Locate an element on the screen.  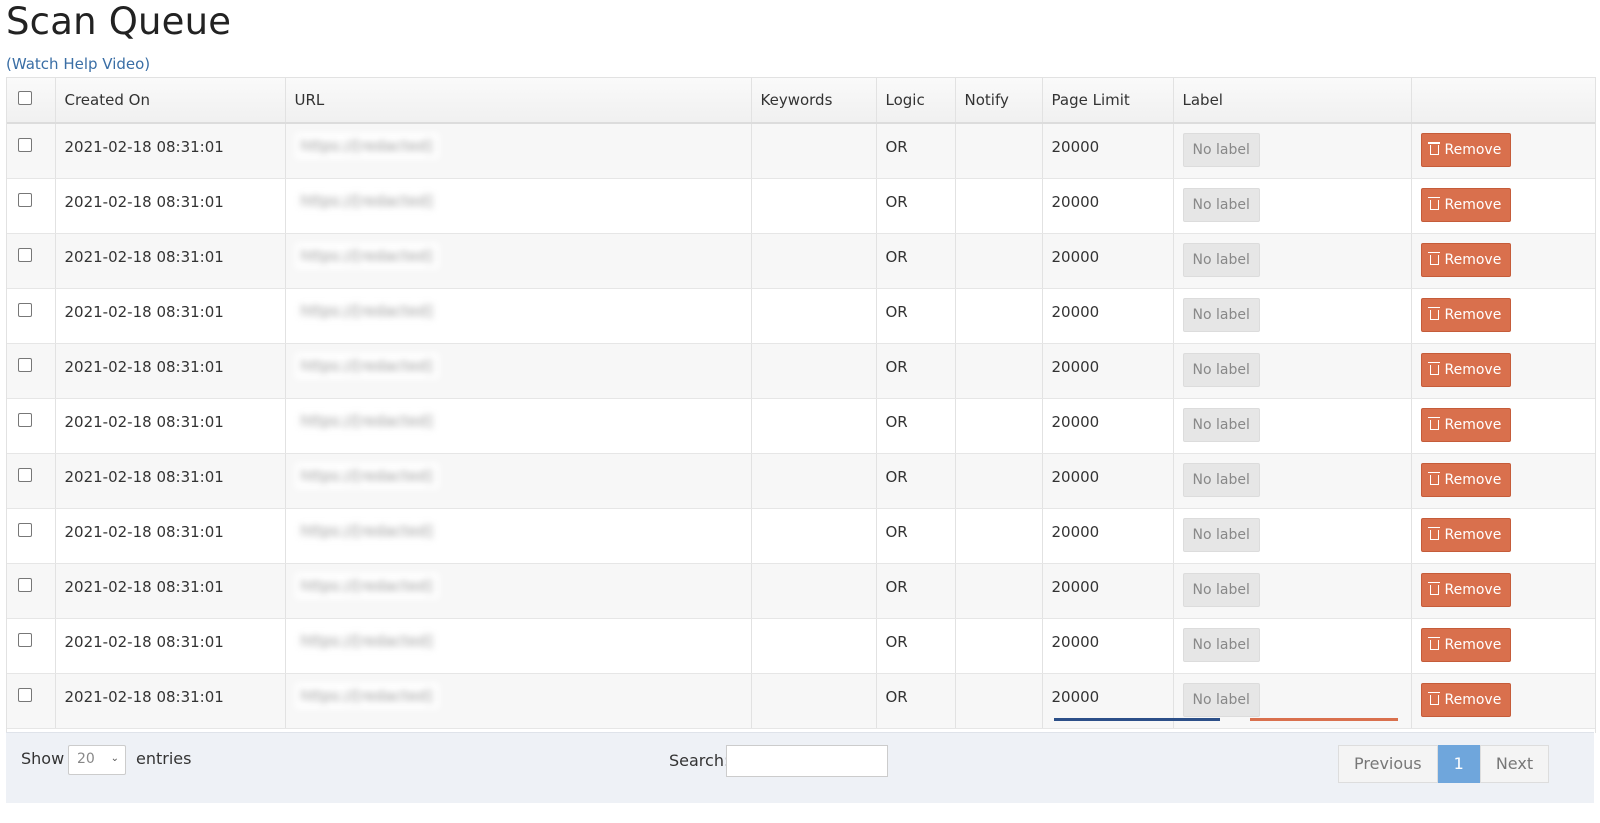
column-header-page-limit: Page Limit is located at coordinates (1108, 101).